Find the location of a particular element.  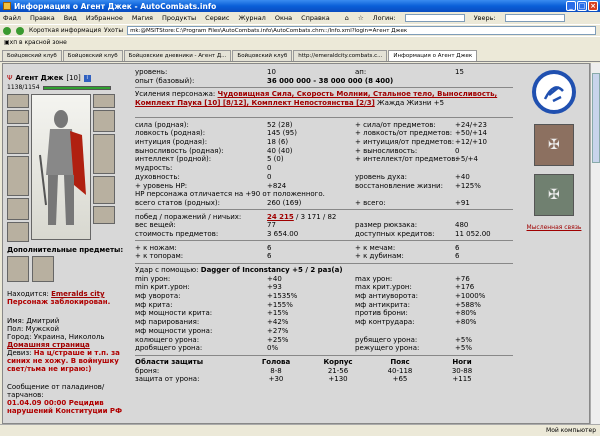

info-icon: i is located at coordinates (87, 78).